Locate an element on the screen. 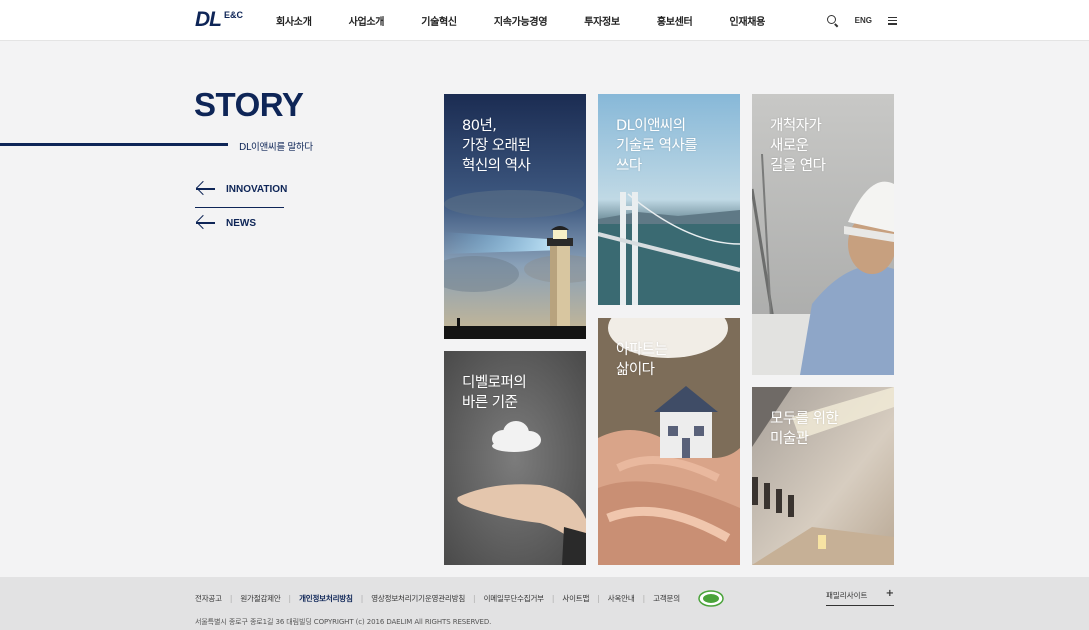 This screenshot has height=630, width=1089. nav-item-technology: 기술혁신 is located at coordinates (439, 20).